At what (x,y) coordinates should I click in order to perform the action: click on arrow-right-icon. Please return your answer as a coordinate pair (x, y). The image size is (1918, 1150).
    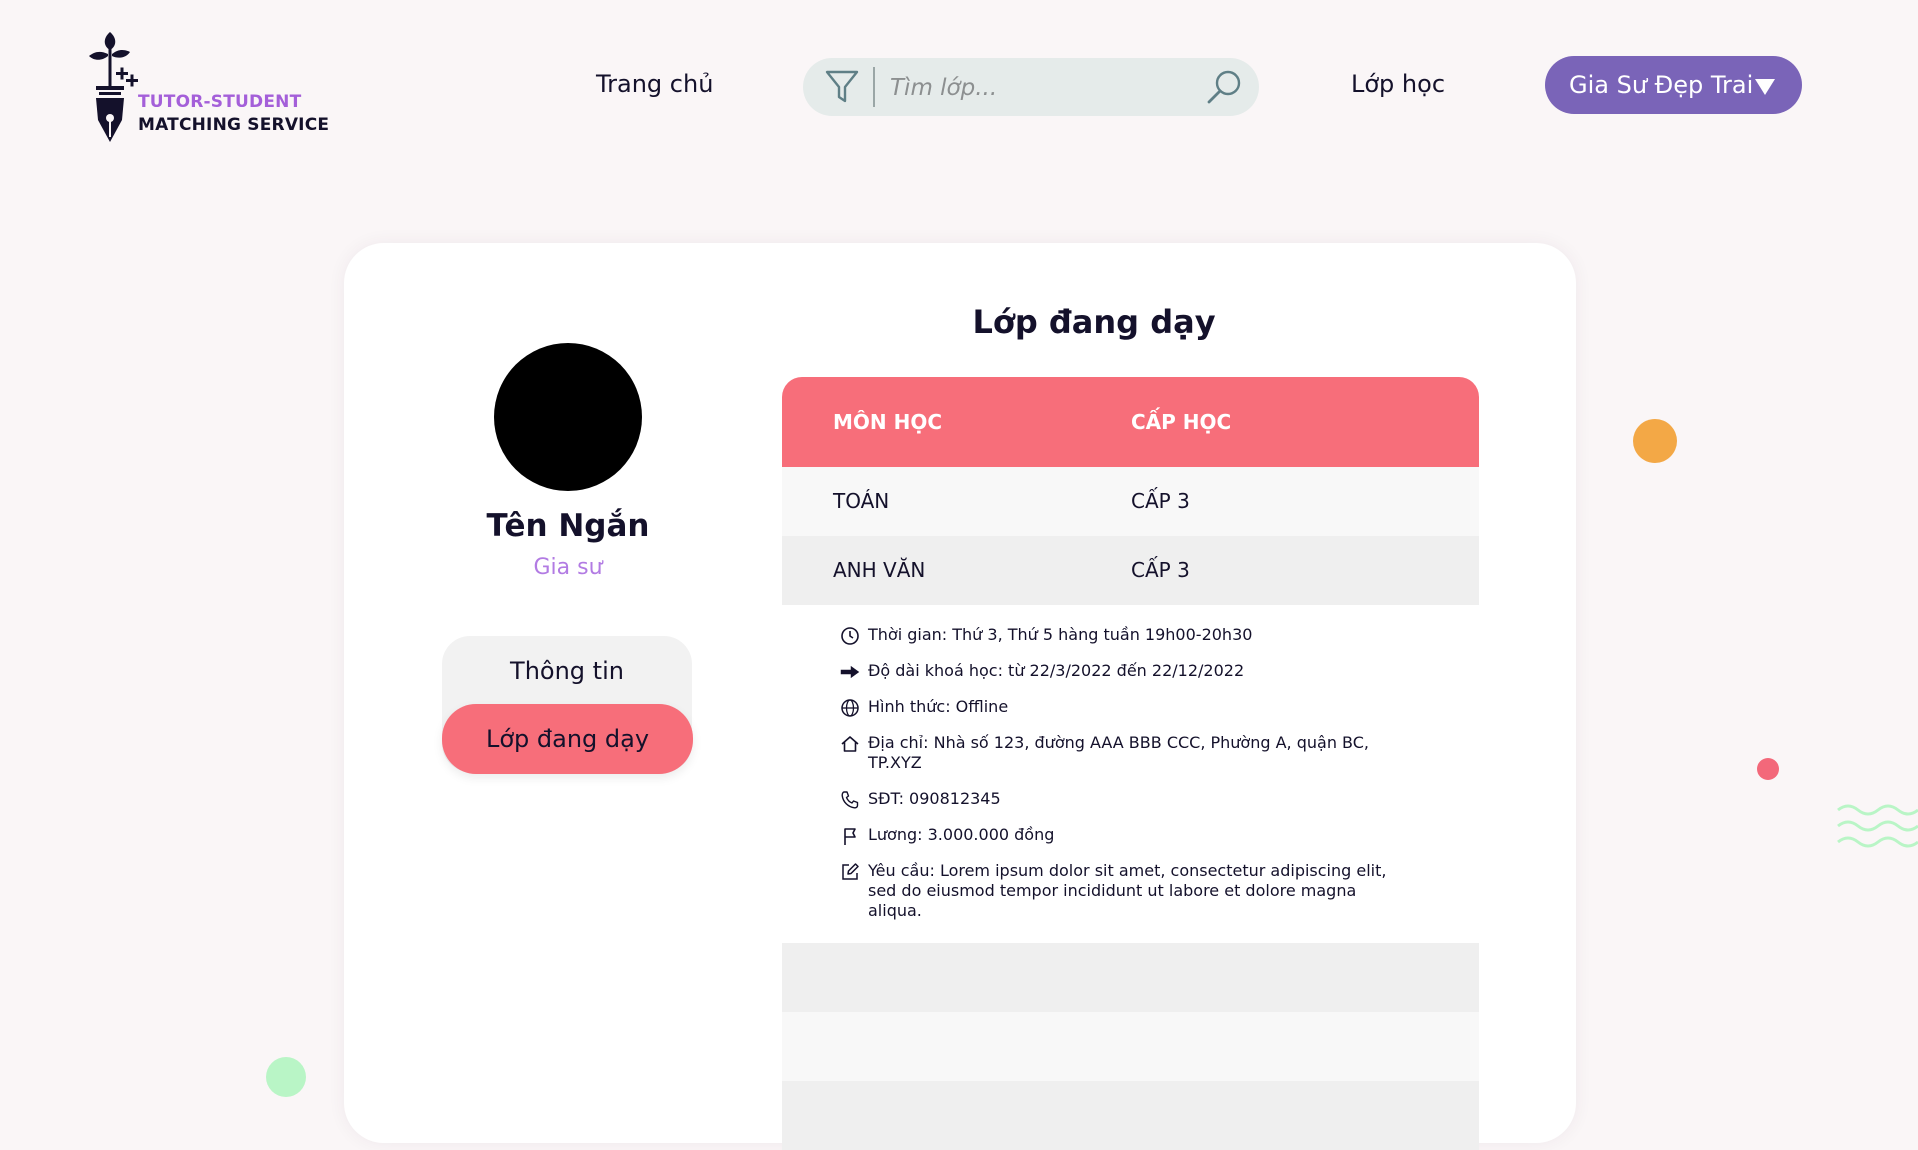
    Looking at the image, I should click on (850, 672).